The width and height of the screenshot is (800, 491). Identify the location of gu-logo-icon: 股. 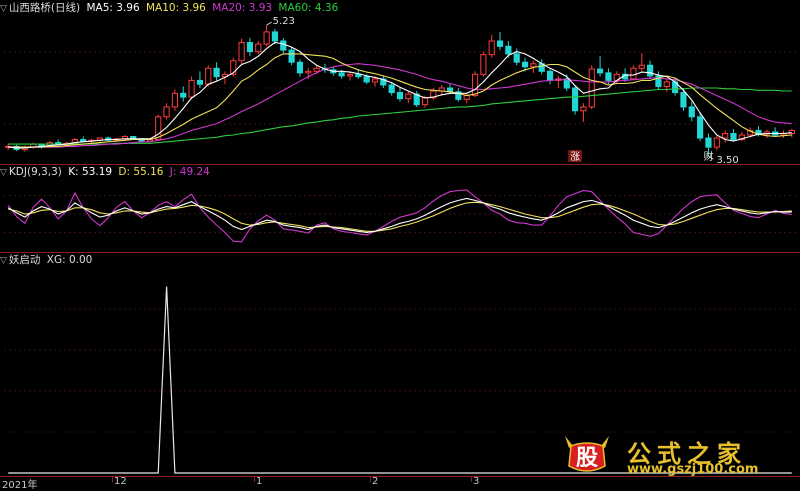
(587, 454).